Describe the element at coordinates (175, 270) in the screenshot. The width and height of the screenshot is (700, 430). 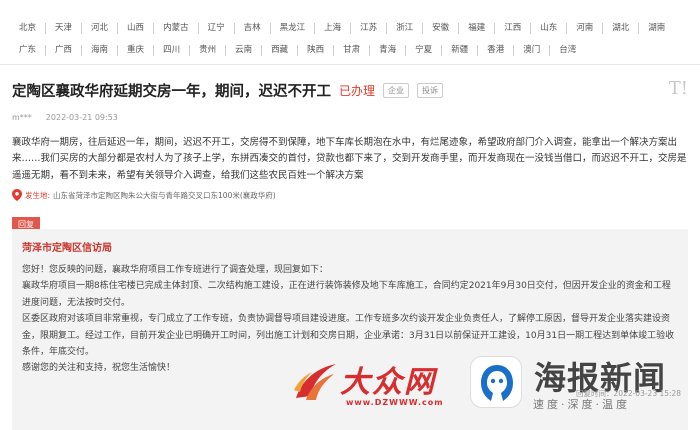
I see `reply-paragraph: 您好！您反映的问题，襄政华府项目工作专班进行了调查处理，现回复如下：` at that location.